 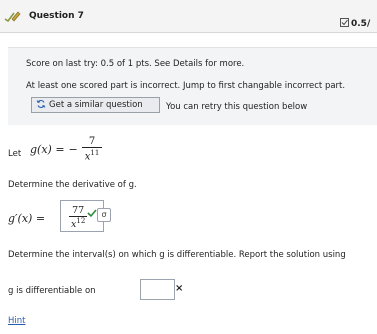 I want to click on answer-numerator: 77, so click(x=78, y=210).